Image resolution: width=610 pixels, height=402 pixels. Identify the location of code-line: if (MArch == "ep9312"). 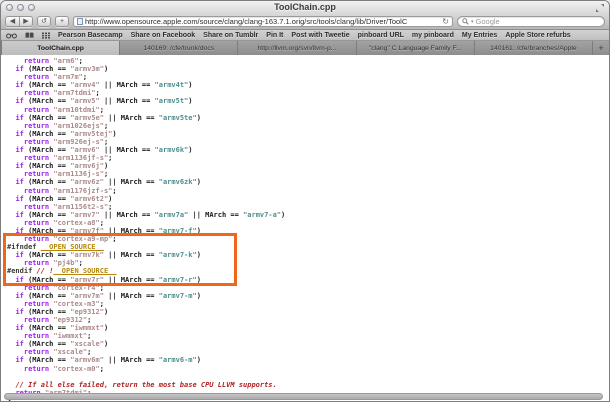
(62, 311).